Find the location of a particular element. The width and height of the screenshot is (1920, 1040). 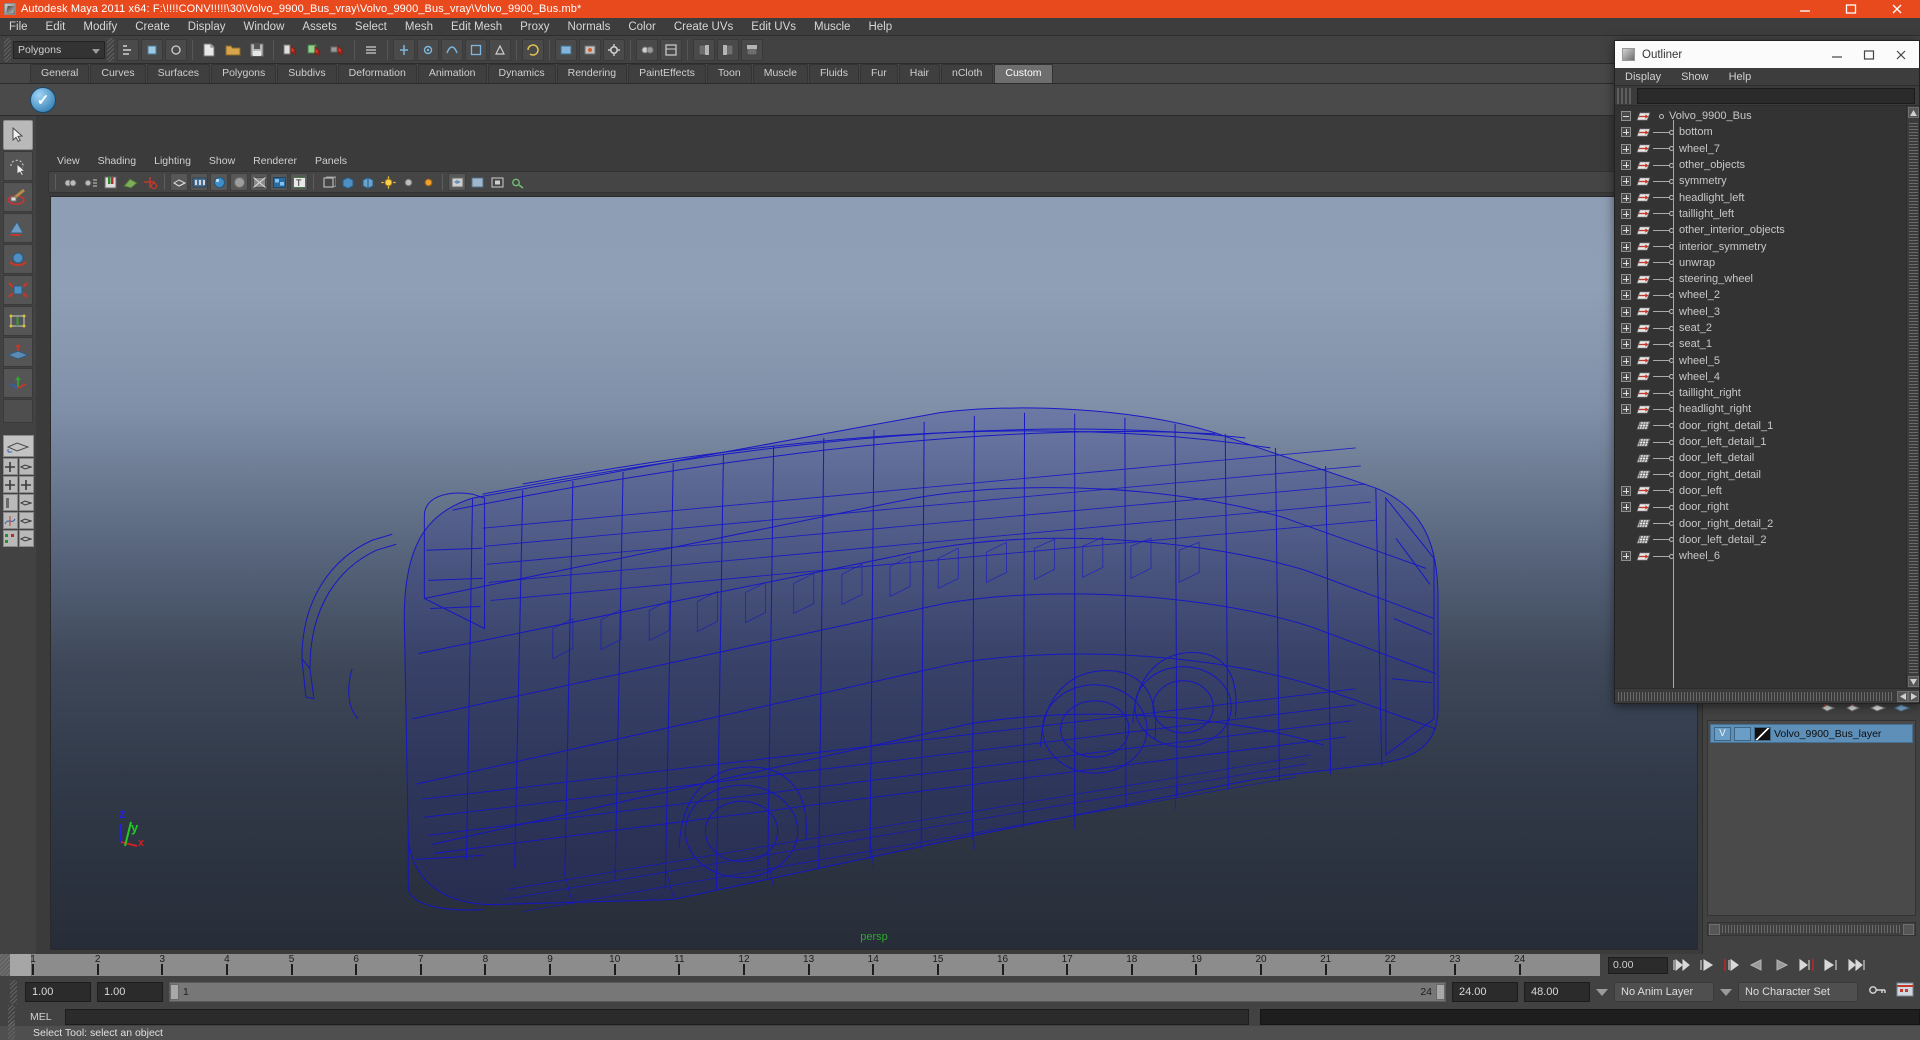

character-set-chevron-icon is located at coordinates (1726, 992).